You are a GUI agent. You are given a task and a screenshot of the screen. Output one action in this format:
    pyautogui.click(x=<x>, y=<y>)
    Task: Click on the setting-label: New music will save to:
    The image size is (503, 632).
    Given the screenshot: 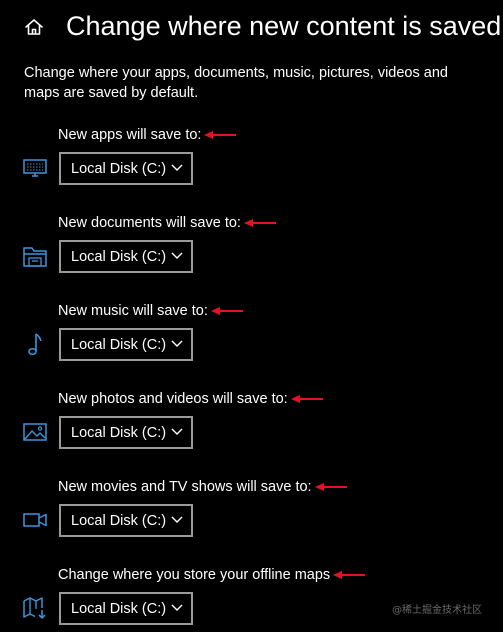 What is the action you would take?
    pyautogui.click(x=151, y=311)
    